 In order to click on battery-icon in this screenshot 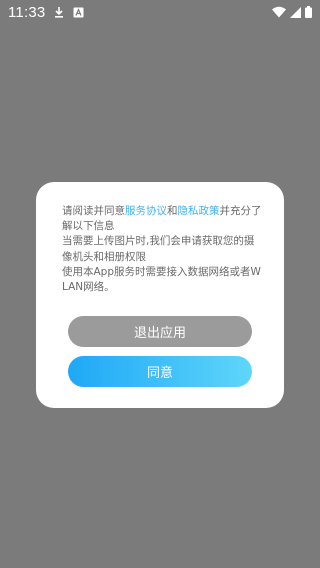, I will do `click(308, 12)`.